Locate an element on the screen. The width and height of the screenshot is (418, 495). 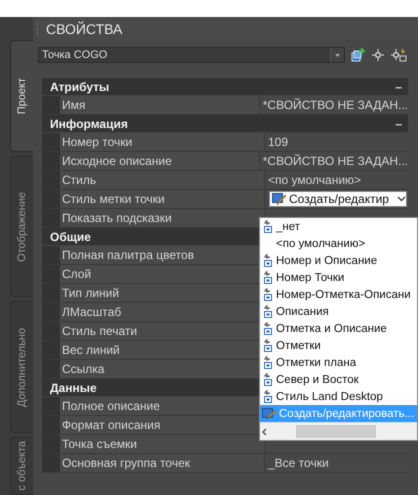
panel-title: СВОЙСТВА is located at coordinates (84, 28).